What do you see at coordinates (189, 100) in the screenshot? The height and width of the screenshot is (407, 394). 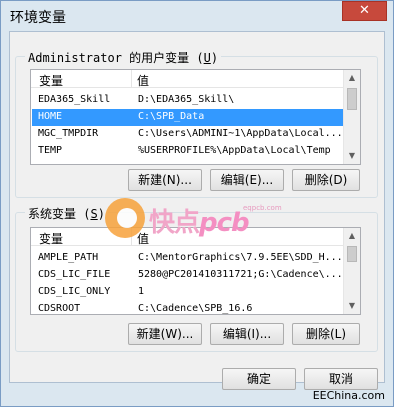 I see `list-item: EDA365_Skill D:\EDA365_Skill\` at bounding box center [189, 100].